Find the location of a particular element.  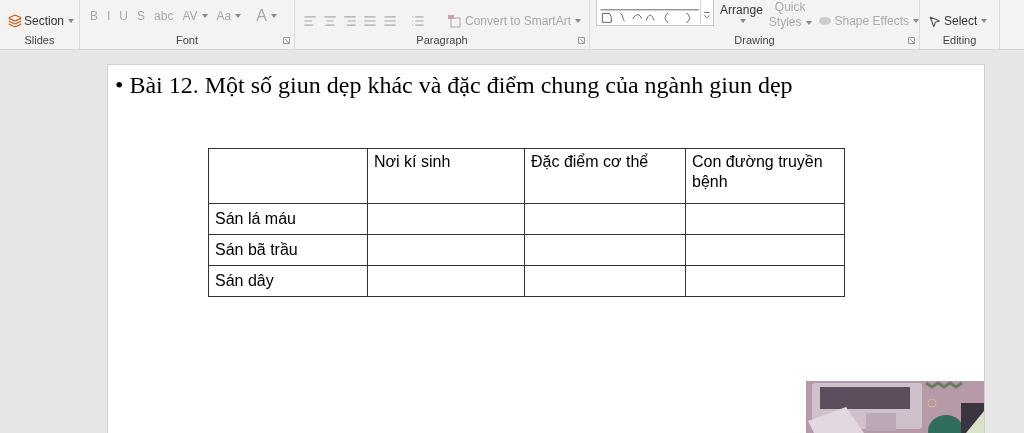

slide-title: Bài 12. Một số giun dẹp khác và đặc điểm chung của ngành giun dẹp is located at coordinates (461, 85).